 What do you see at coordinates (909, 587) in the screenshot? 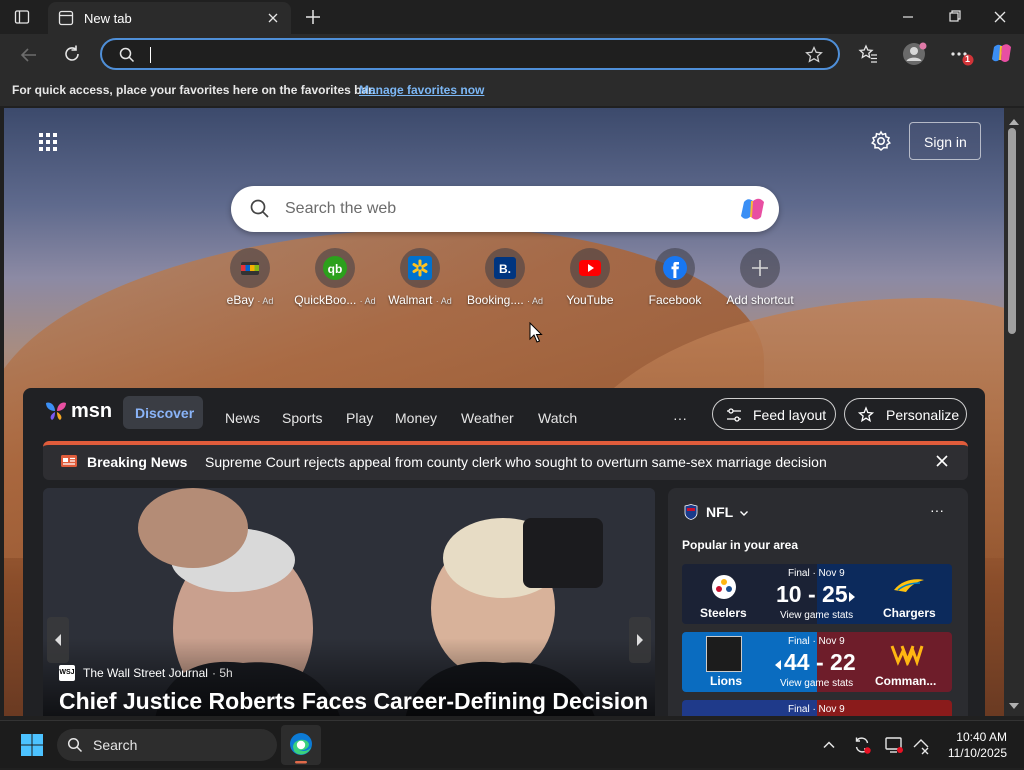
I see `chargers-logo-icon` at bounding box center [909, 587].